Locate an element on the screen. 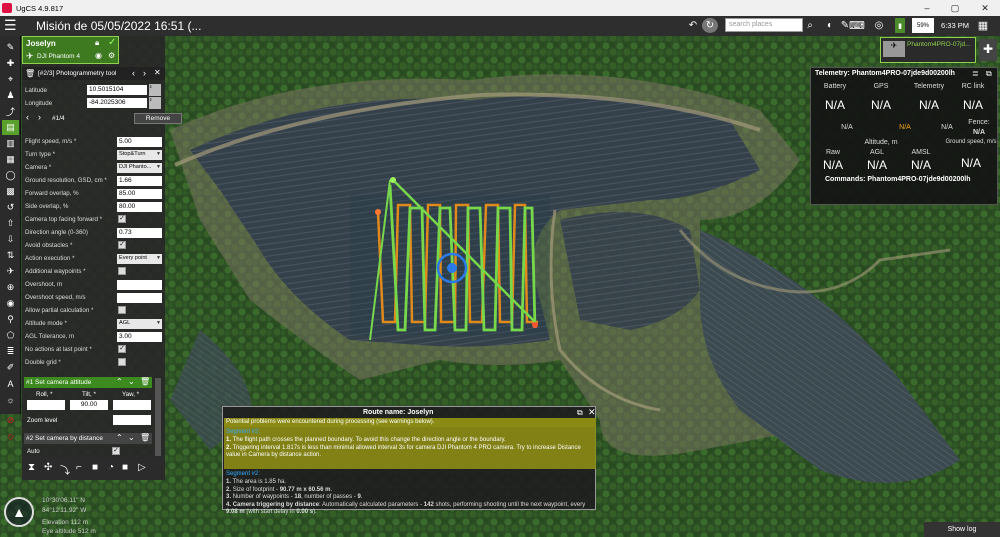  latitude-stepper: ⇕ is located at coordinates (155, 90).